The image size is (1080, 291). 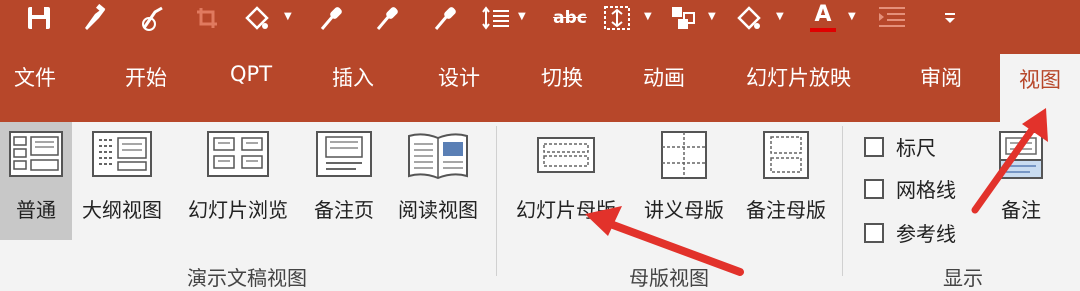 What do you see at coordinates (438, 210) in the screenshot?
I see `reading-view-label: 阅读视图` at bounding box center [438, 210].